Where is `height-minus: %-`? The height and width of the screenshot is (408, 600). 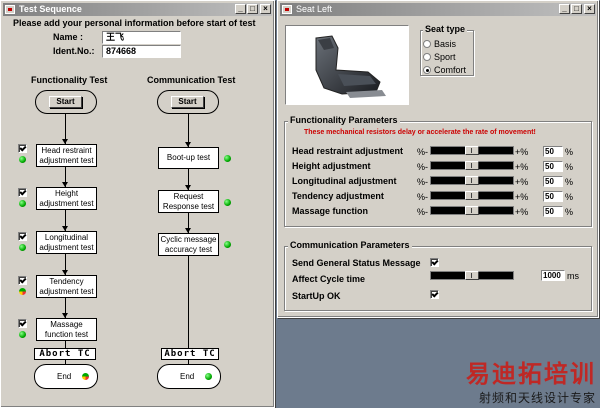
height-minus: %- is located at coordinates (422, 167).